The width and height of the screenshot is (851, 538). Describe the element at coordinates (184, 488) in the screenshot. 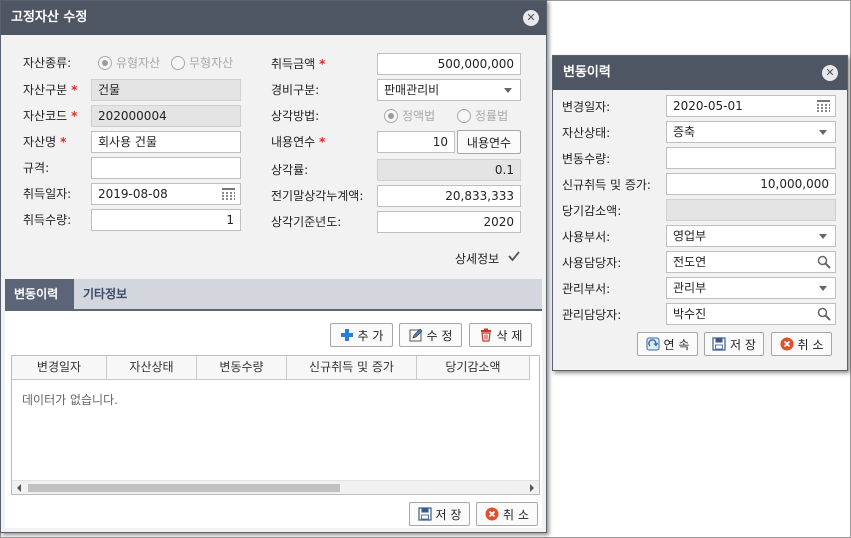

I see `scrollbar-thumb` at that location.